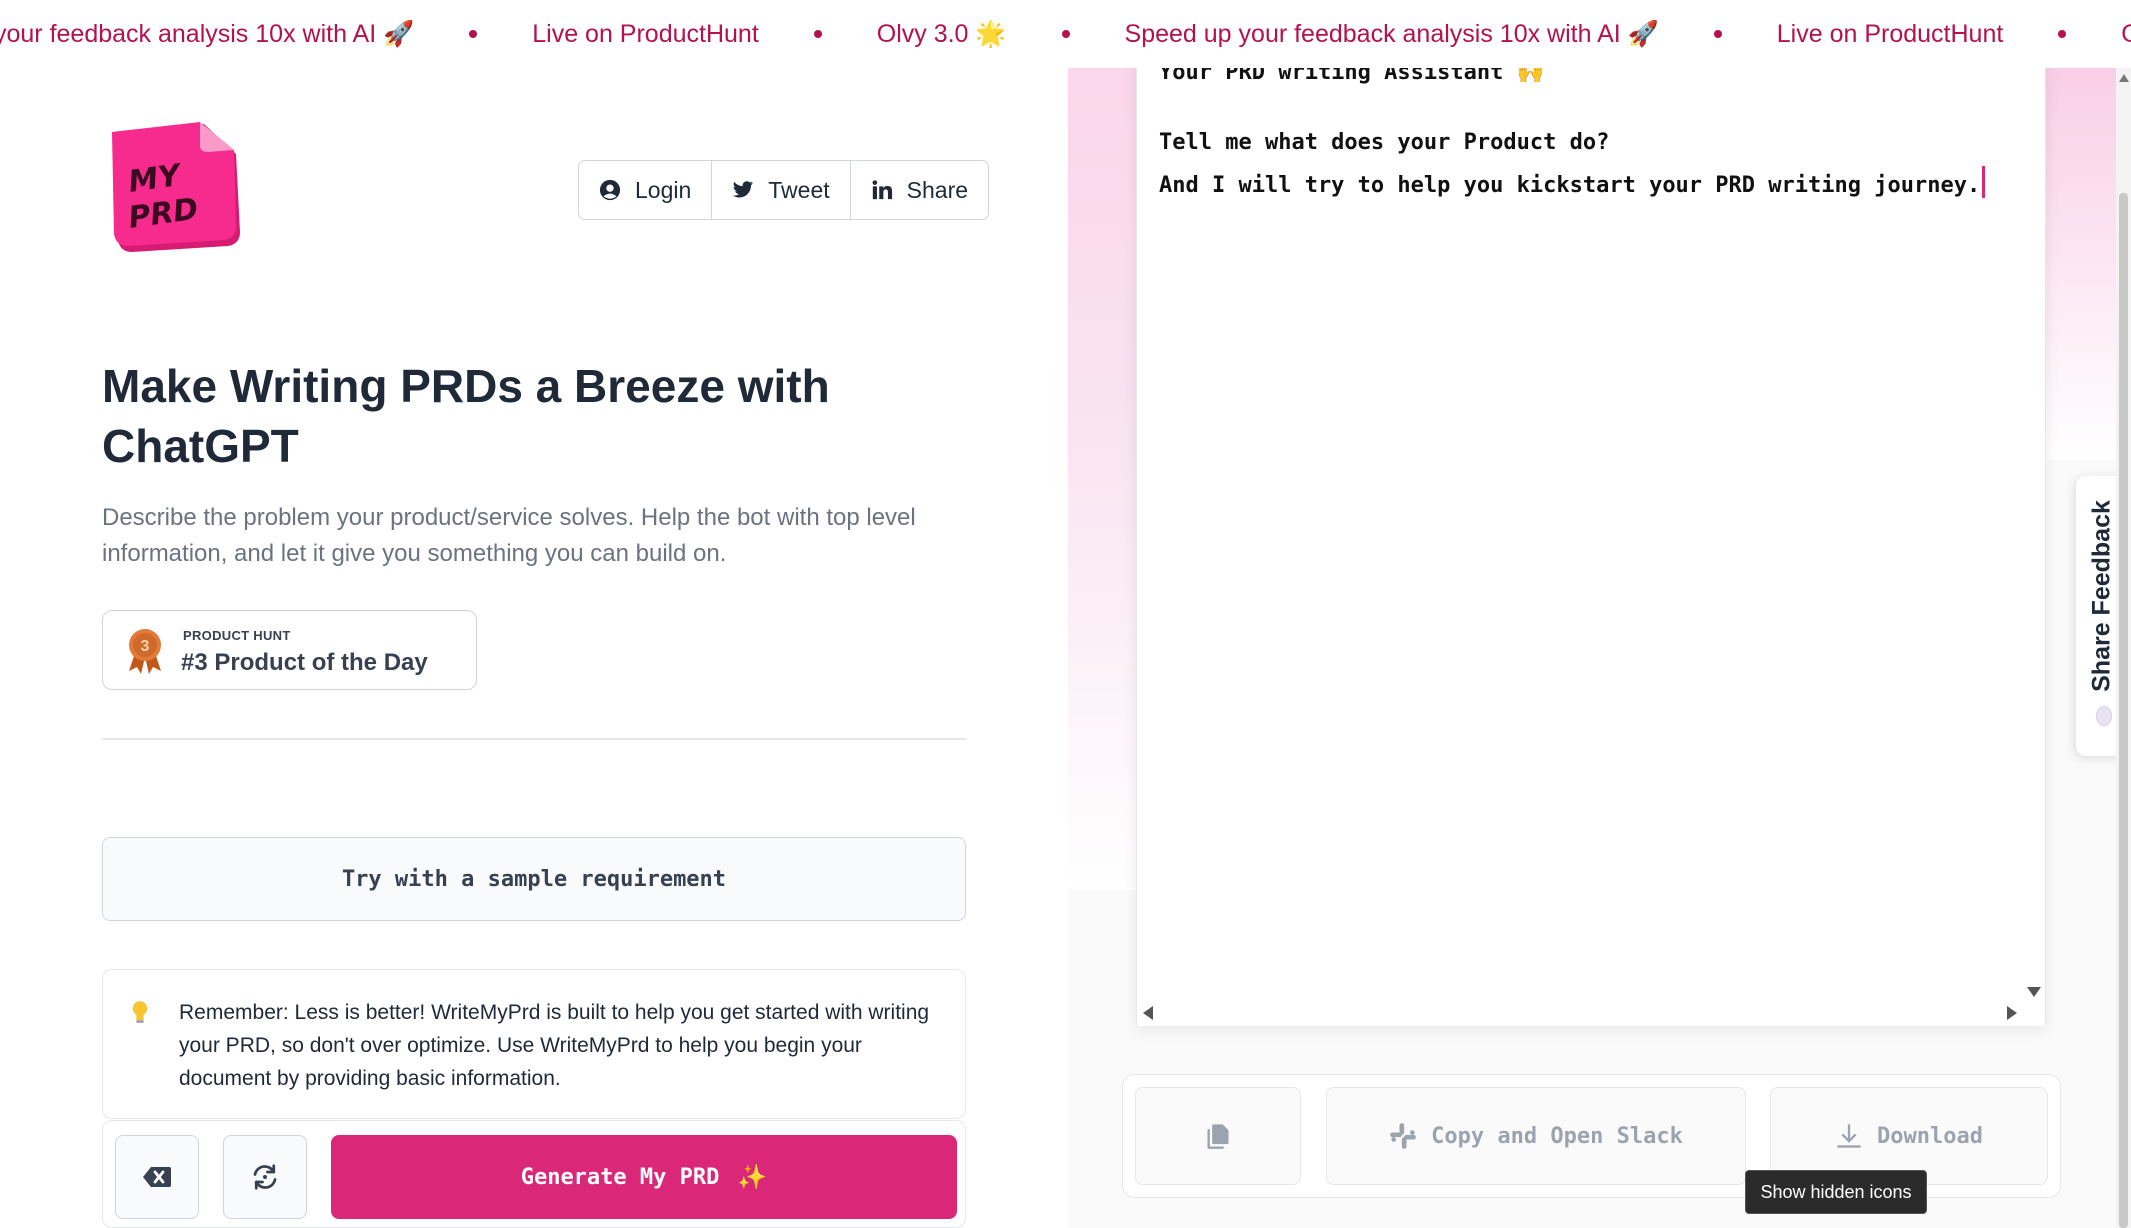 Image resolution: width=2131 pixels, height=1228 pixels. What do you see at coordinates (942, 34) in the screenshot?
I see `ticker-item: Olvy 3.0 🌟` at bounding box center [942, 34].